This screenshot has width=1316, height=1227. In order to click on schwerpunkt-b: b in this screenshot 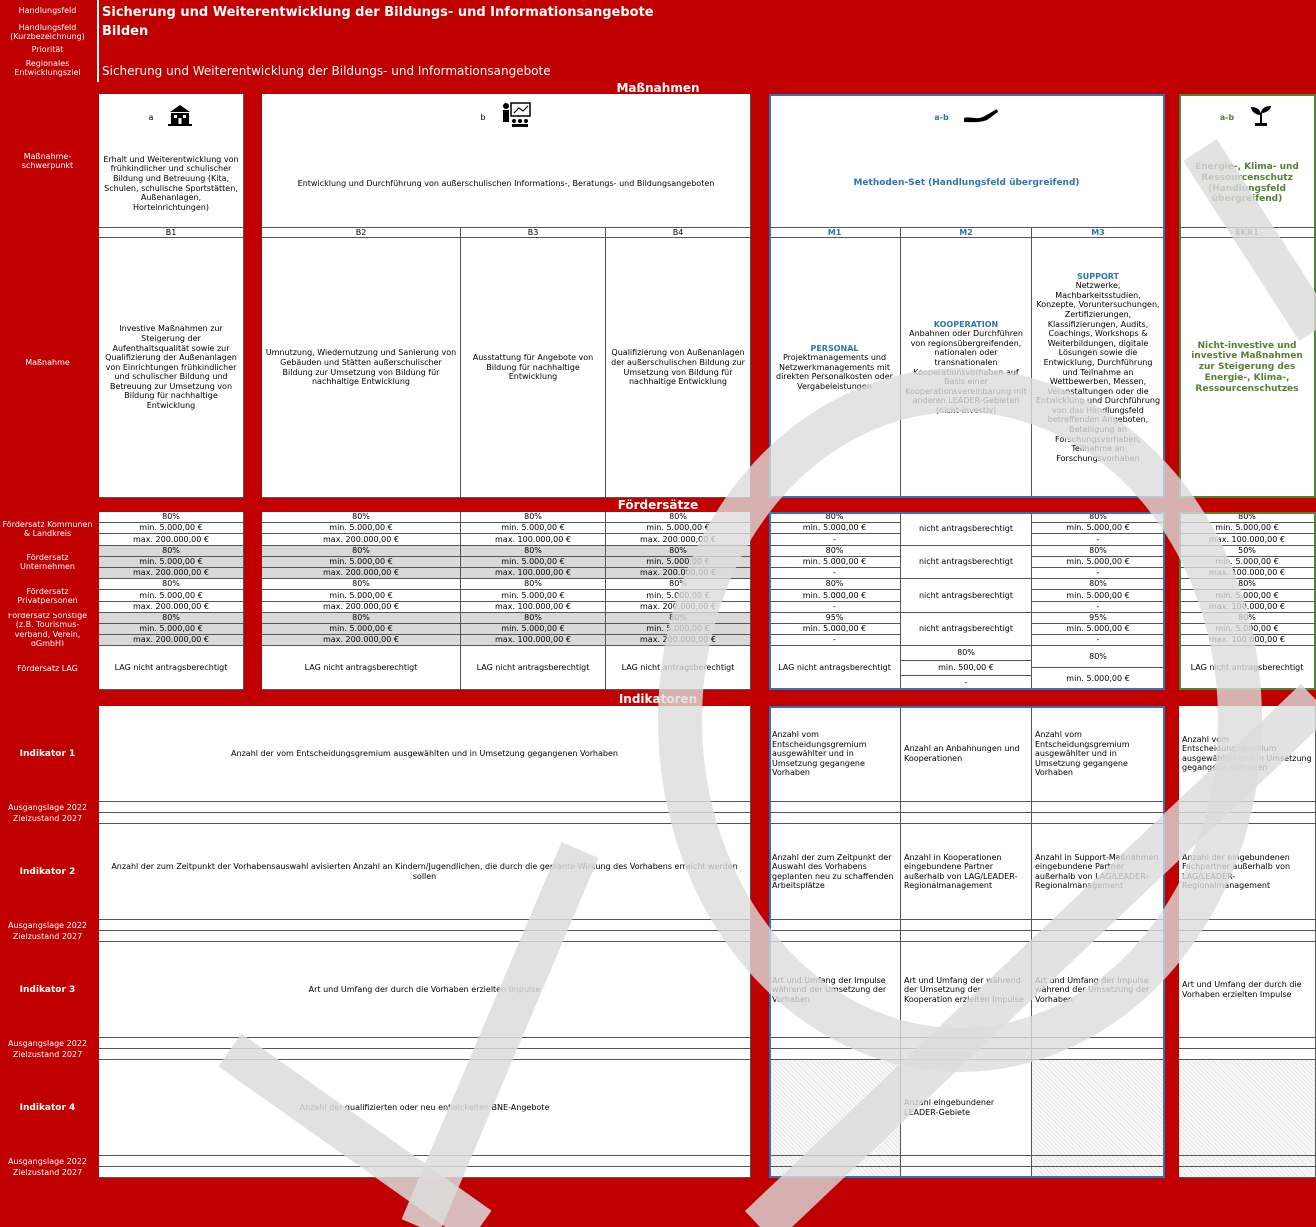, I will do `click(506, 117)`.